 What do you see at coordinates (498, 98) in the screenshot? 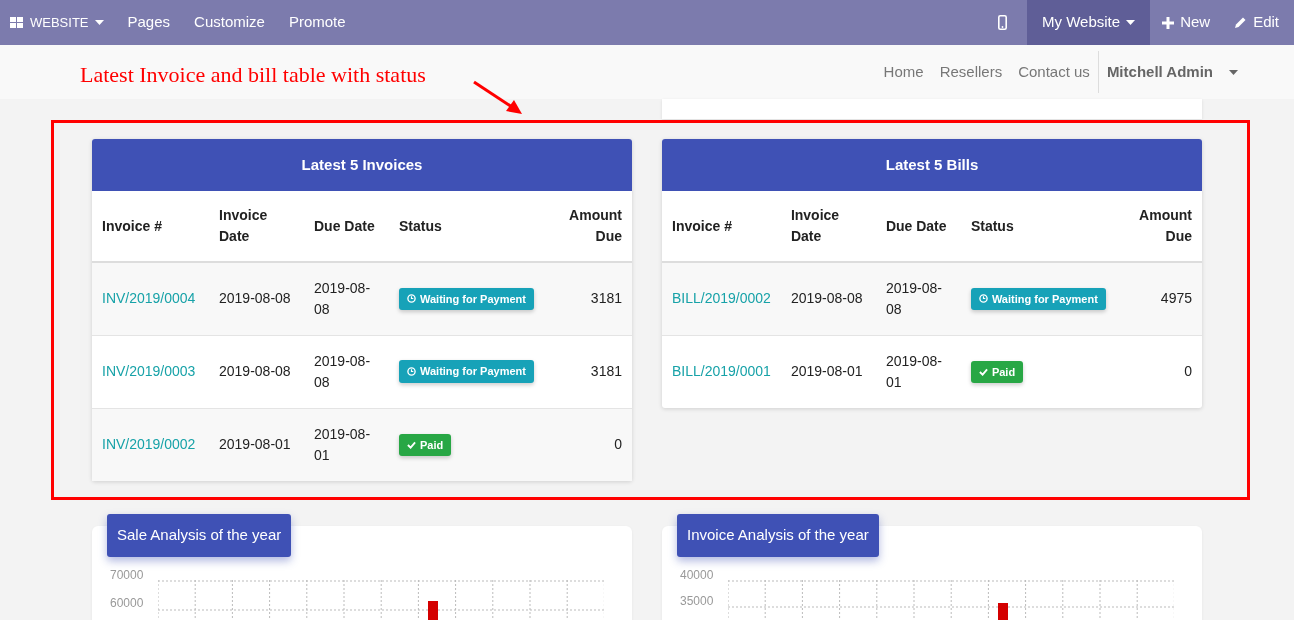
I see `annotation-arrow` at bounding box center [498, 98].